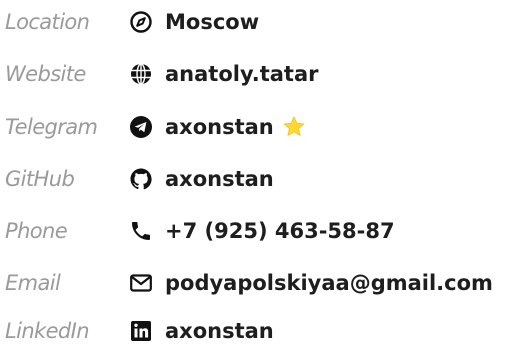 The height and width of the screenshot is (354, 529). I want to click on compass-icon, so click(141, 22).